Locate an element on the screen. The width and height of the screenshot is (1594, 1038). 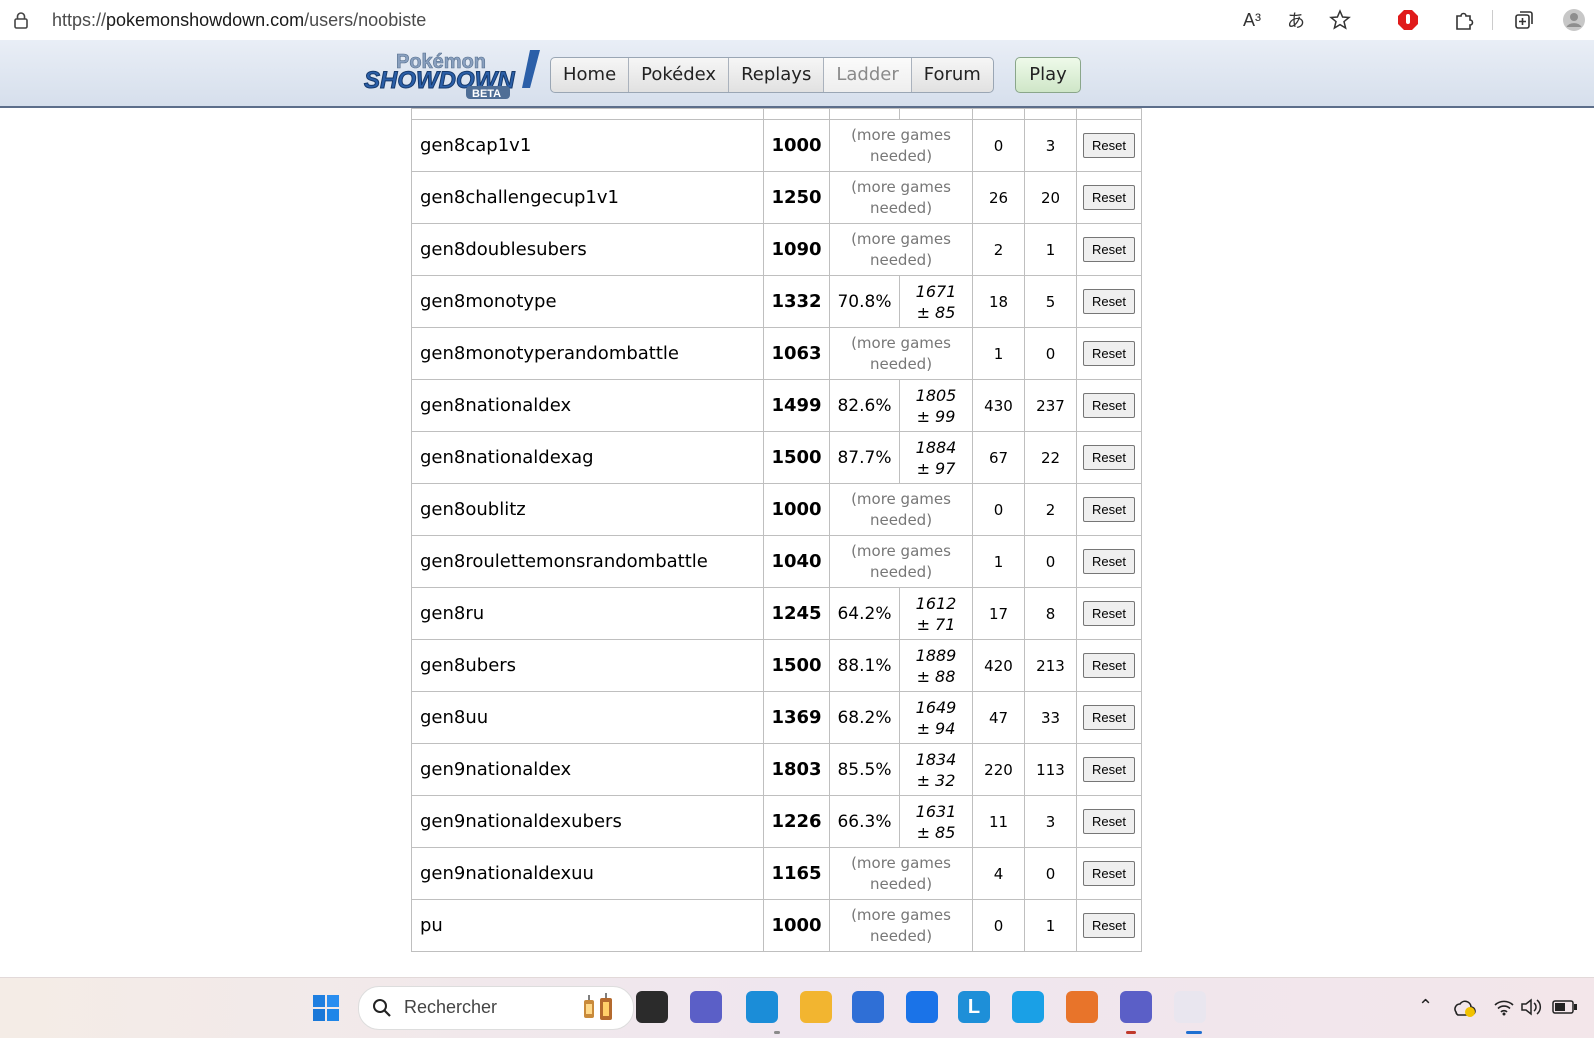
lock-icon is located at coordinates (21, 20).